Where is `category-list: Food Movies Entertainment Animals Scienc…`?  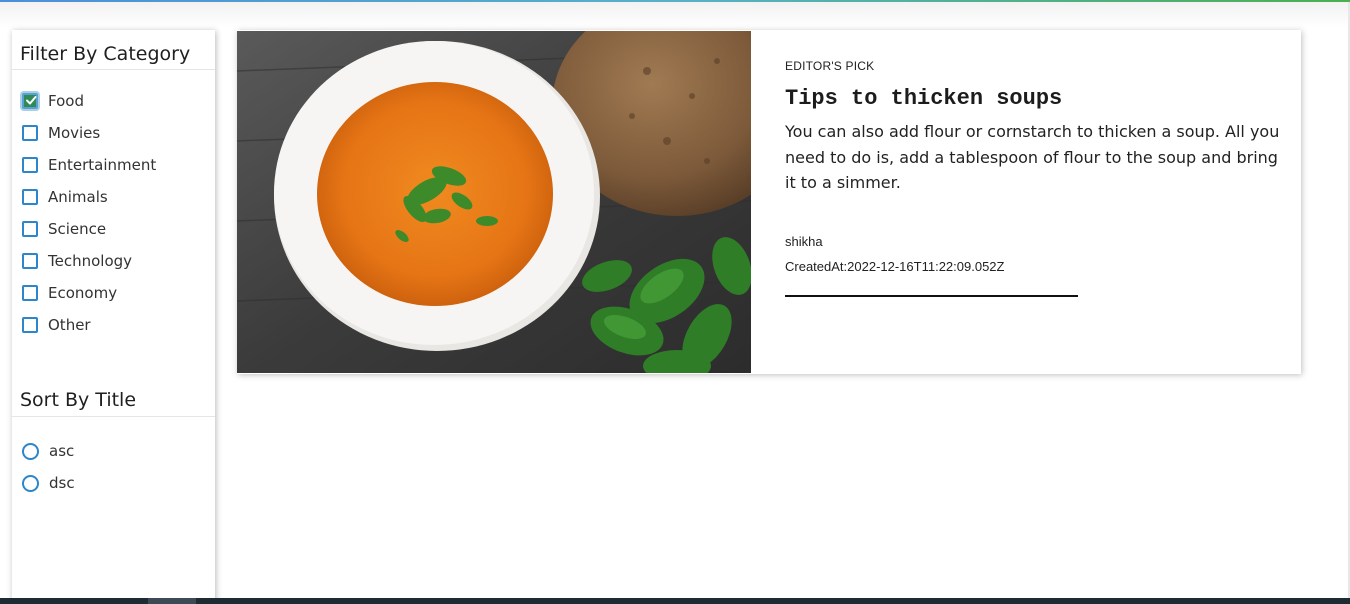 category-list: Food Movies Entertainment Animals Scienc… is located at coordinates (113, 205).